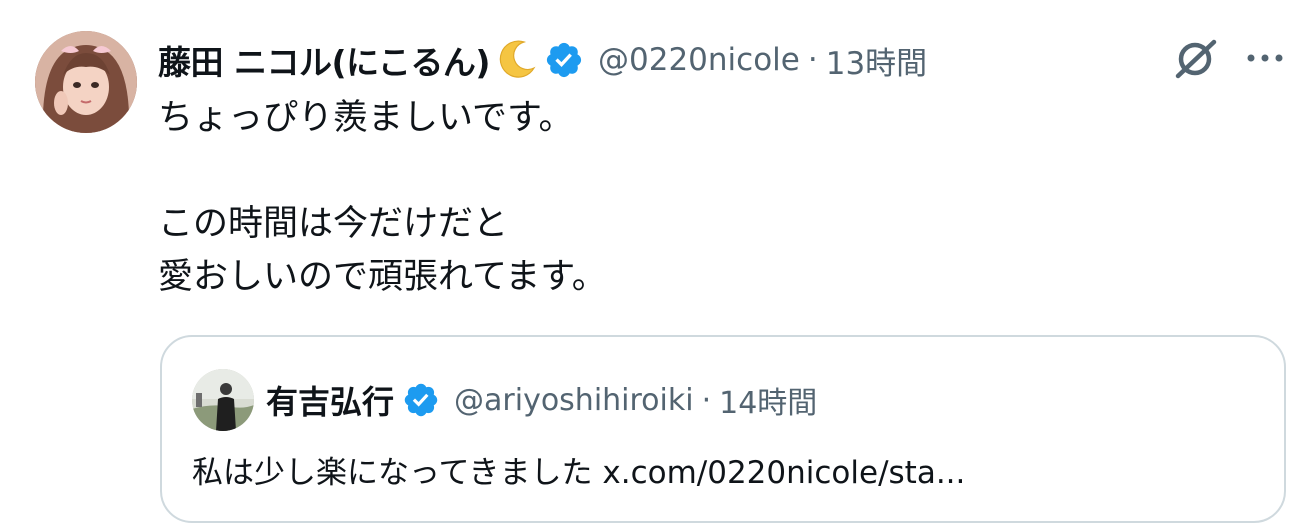  I want to click on quoted-author-display-name: 有吉弘行, so click(330, 400).